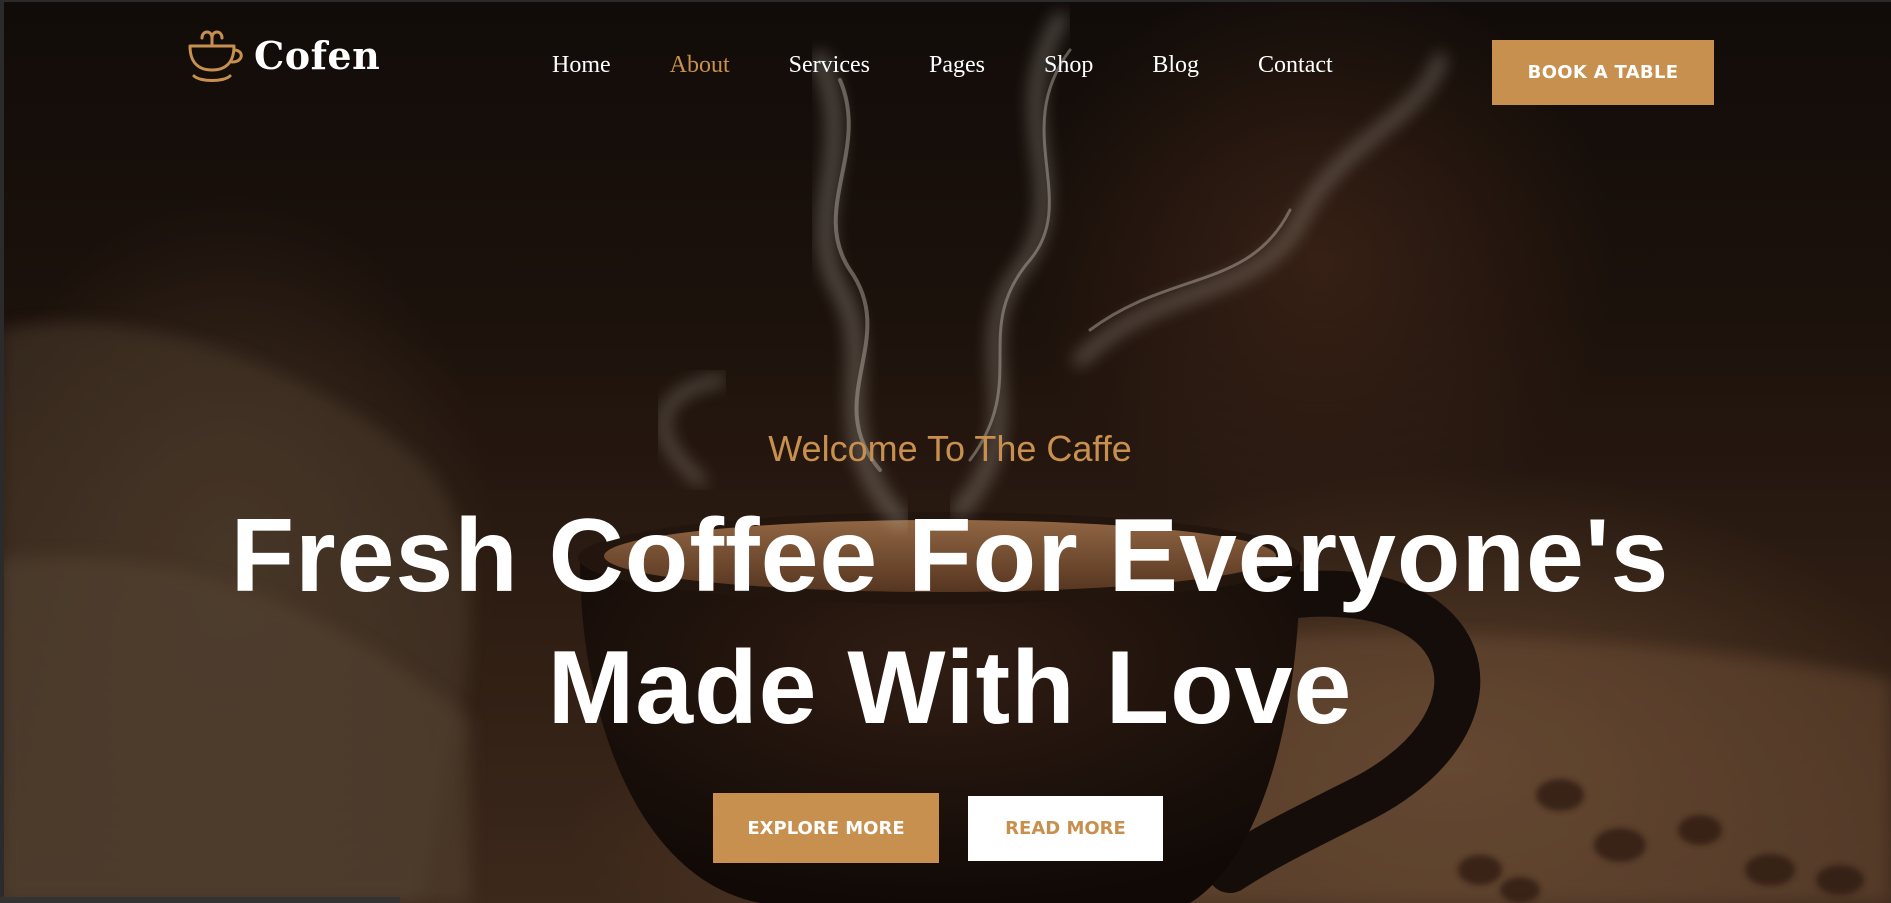 This screenshot has height=903, width=1891. What do you see at coordinates (200, 900) in the screenshot?
I see `bottom-strip` at bounding box center [200, 900].